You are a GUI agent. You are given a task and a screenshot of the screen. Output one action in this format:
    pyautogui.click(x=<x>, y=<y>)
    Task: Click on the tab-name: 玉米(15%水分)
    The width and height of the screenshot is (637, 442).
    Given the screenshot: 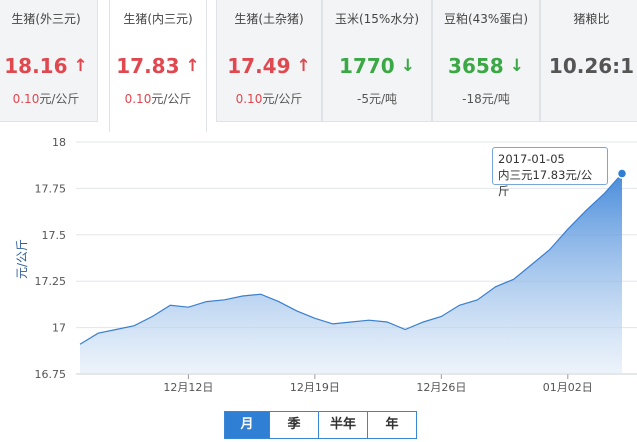 What is the action you would take?
    pyautogui.click(x=377, y=19)
    